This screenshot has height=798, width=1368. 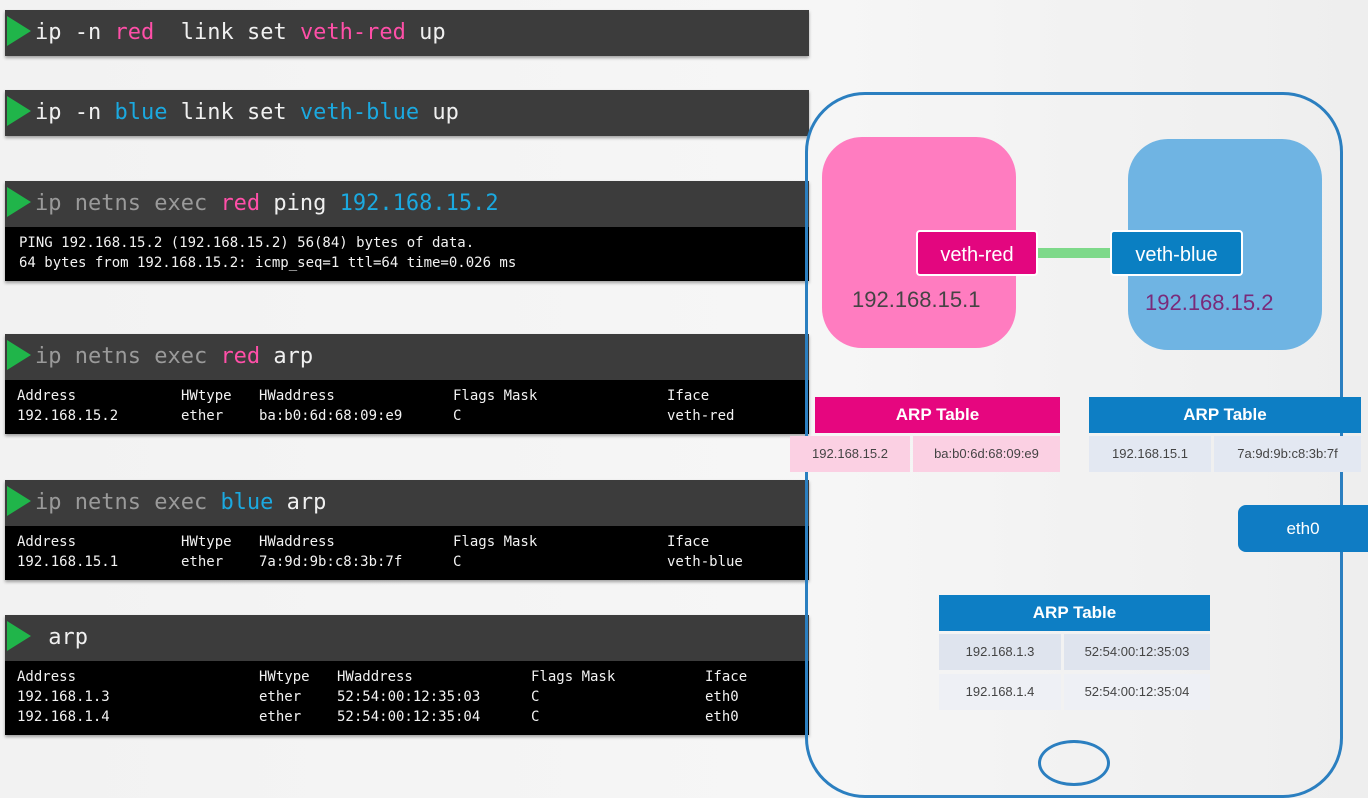 I want to click on arp-cell: 7a:9d:9b:c8:3b:7f, so click(x=331, y=562).